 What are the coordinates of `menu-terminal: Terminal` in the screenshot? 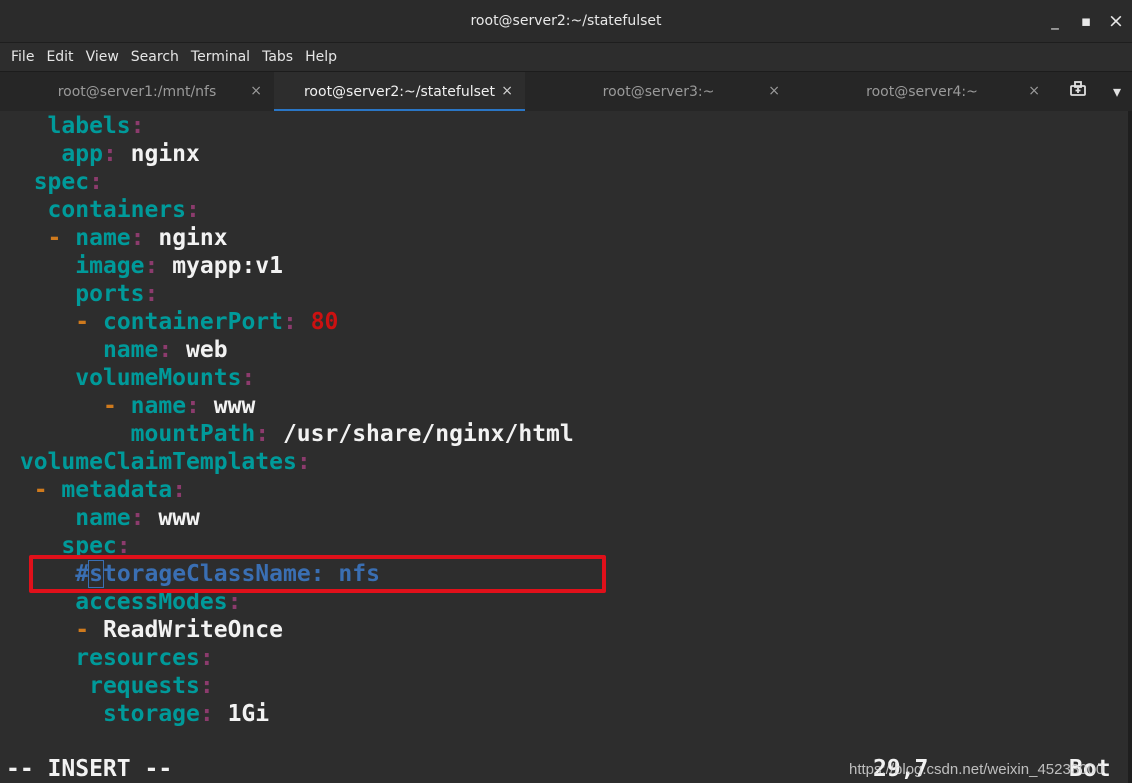 It's located at (220, 57).